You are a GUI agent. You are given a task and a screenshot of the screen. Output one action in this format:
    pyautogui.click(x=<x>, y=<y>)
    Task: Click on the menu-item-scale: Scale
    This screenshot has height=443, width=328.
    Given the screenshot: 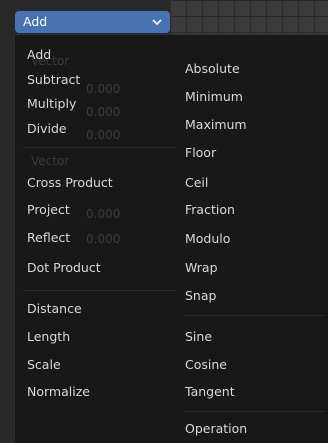 What is the action you would take?
    pyautogui.click(x=44, y=365)
    